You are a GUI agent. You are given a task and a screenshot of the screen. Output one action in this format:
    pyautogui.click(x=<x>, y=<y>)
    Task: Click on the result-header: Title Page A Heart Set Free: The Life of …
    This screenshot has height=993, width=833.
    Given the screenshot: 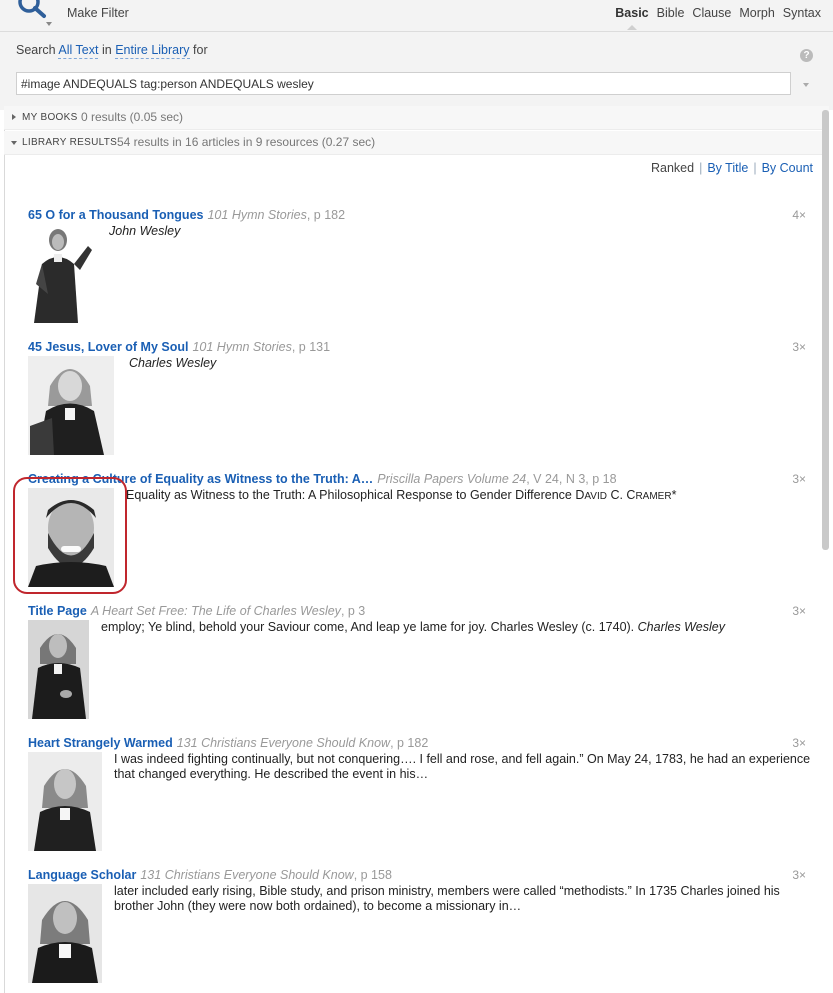 What is the action you would take?
    pyautogui.click(x=196, y=611)
    